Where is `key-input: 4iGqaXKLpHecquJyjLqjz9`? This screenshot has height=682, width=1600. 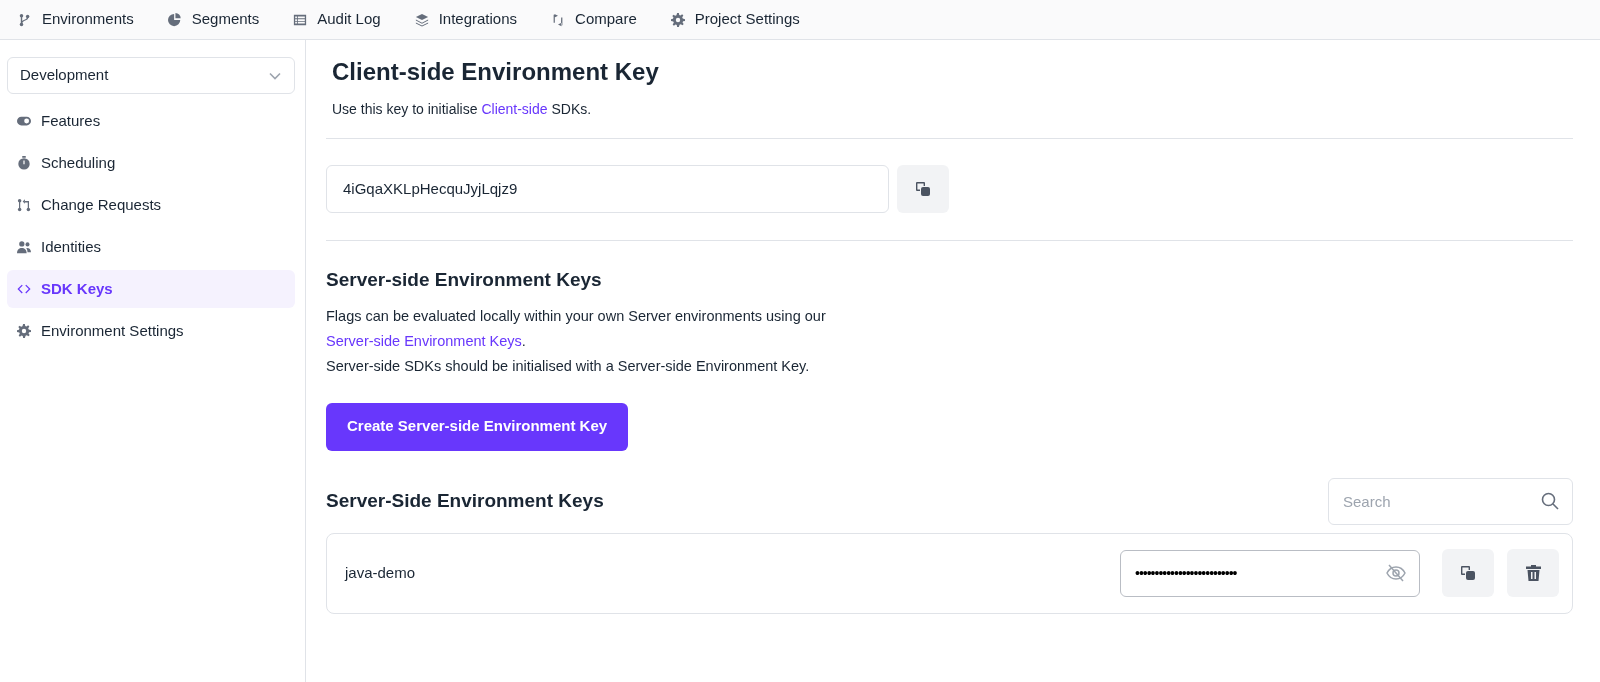
key-input: 4iGqaXKLpHecquJyjLqjz9 is located at coordinates (607, 188).